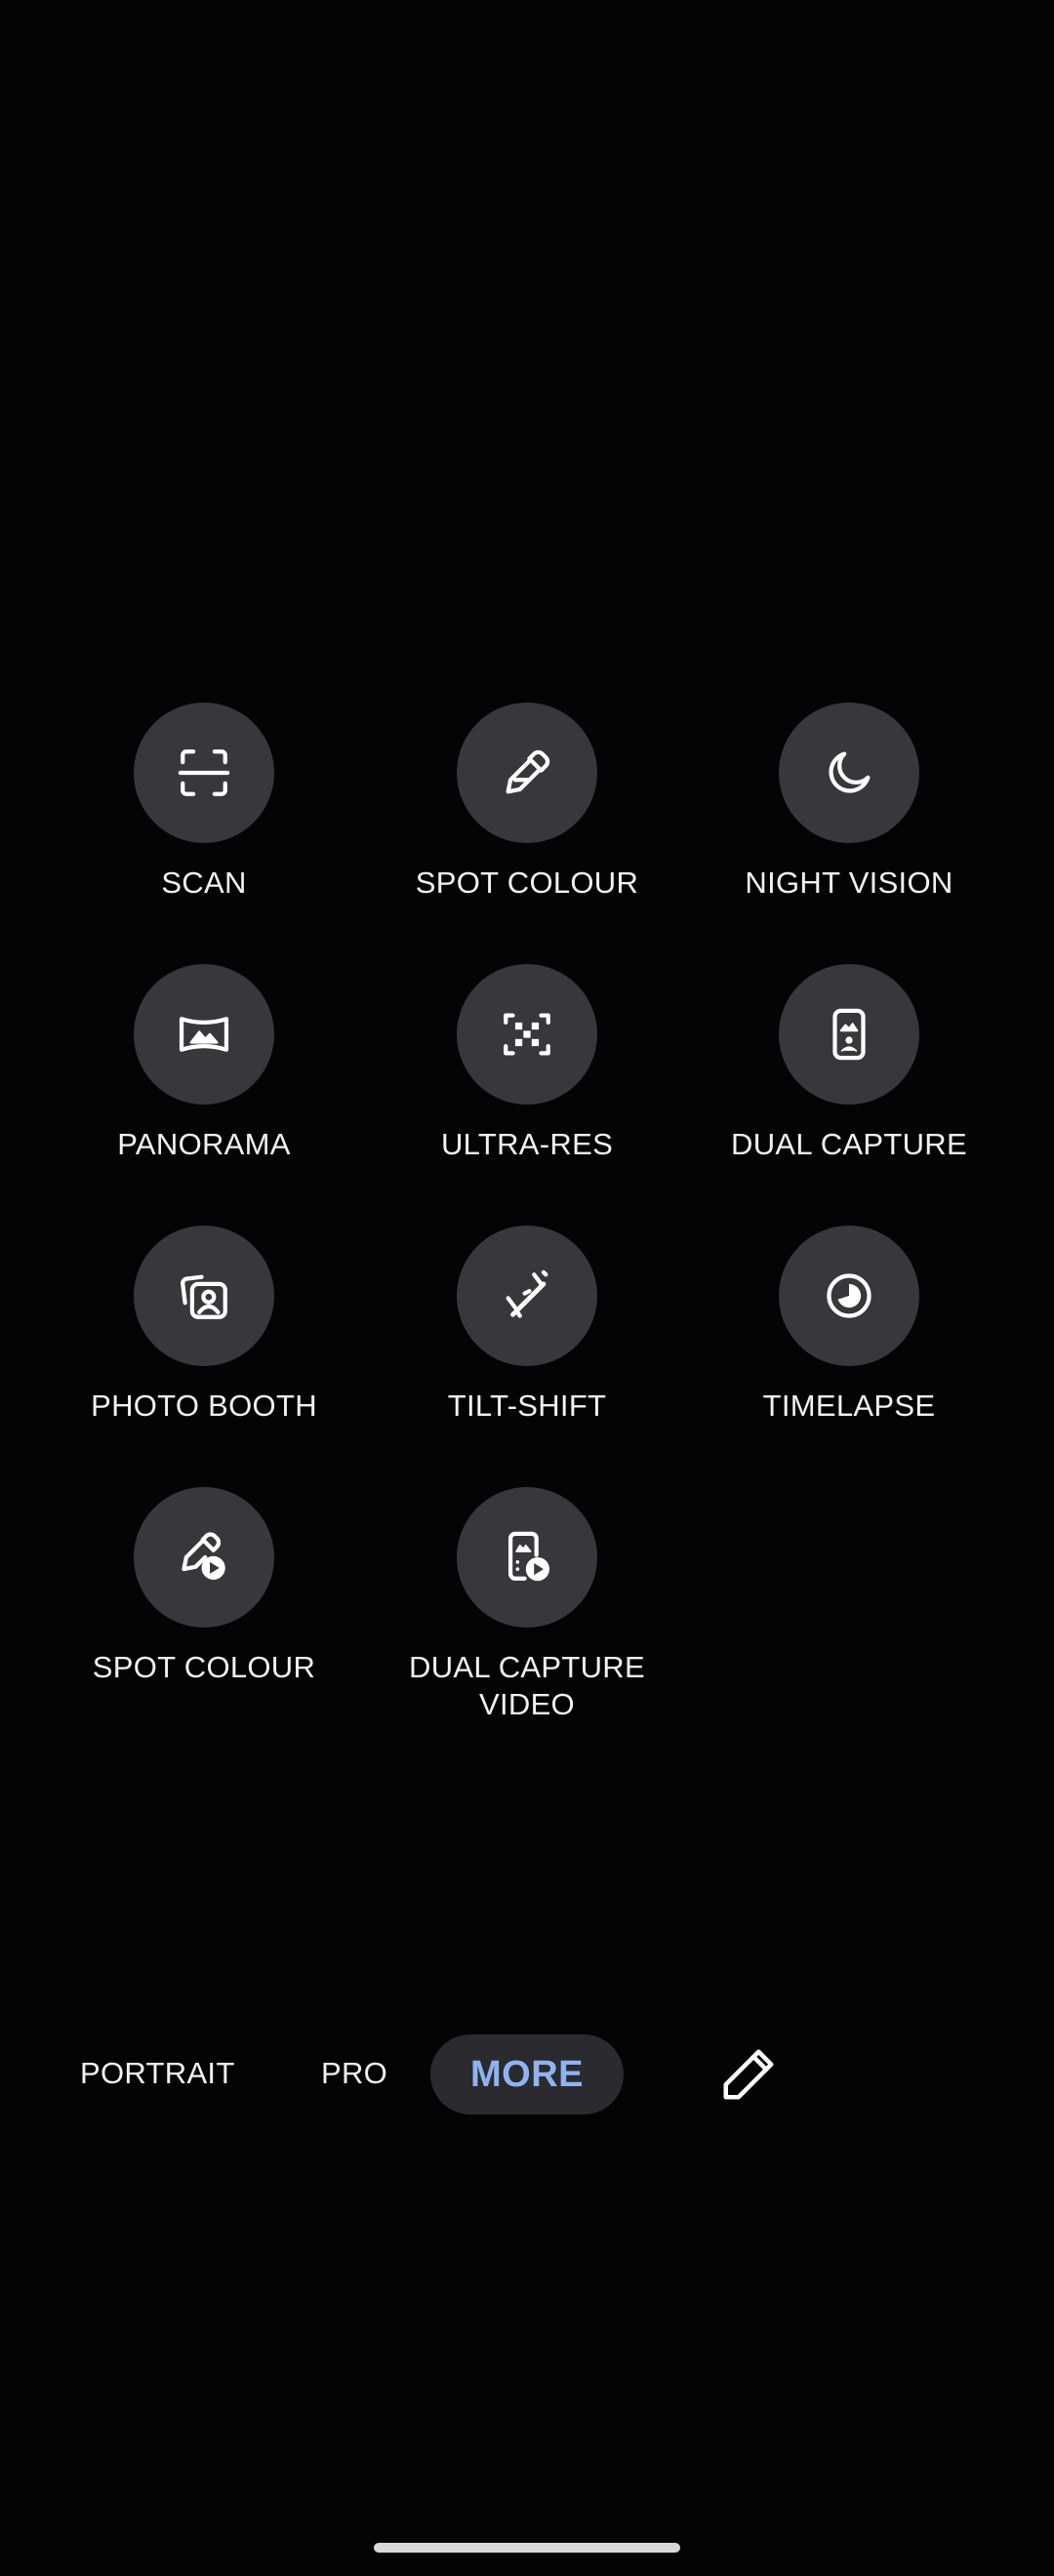 The image size is (1054, 2576). I want to click on mode-tilt-shift: TILT-SHIFT, so click(527, 1325).